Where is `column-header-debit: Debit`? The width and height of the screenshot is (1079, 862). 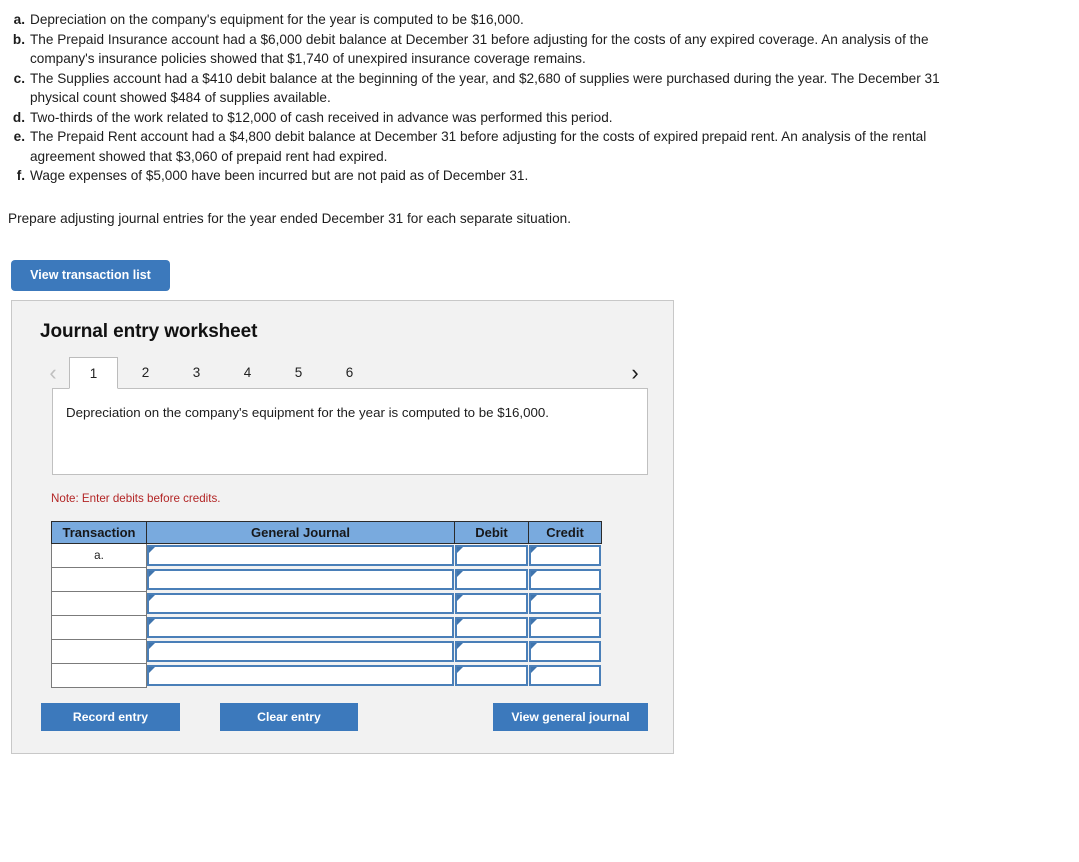
column-header-debit: Debit is located at coordinates (491, 532).